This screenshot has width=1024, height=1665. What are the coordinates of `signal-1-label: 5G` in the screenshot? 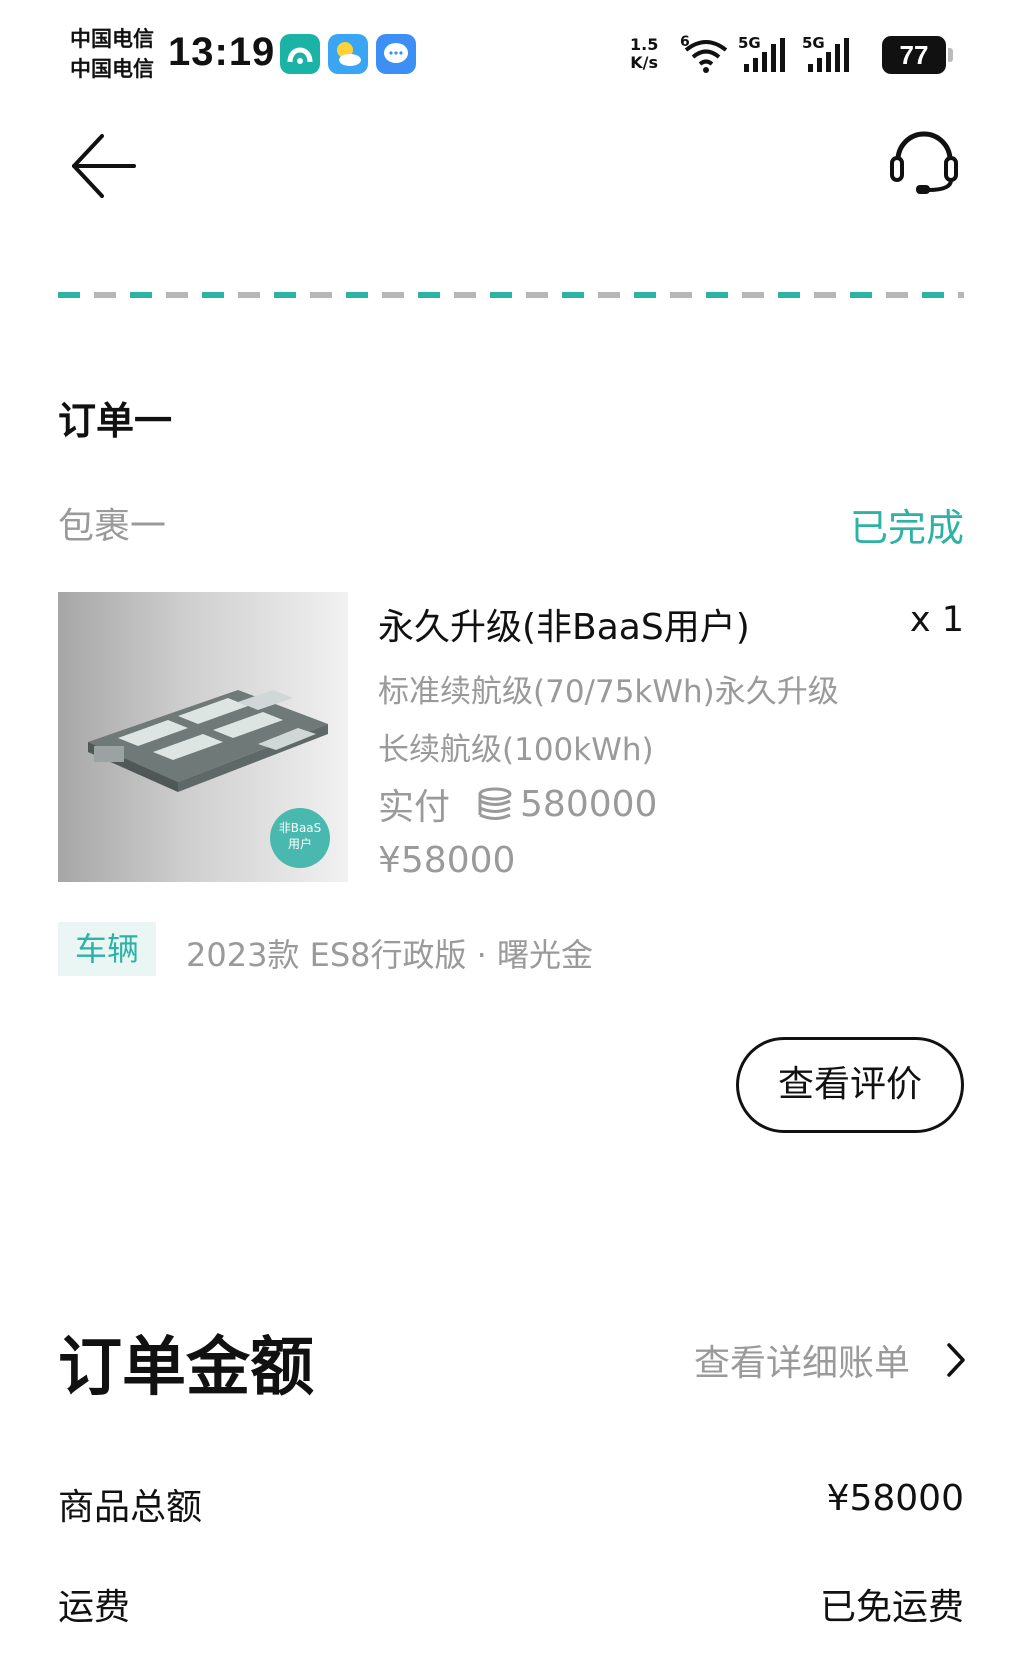 It's located at (749, 43).